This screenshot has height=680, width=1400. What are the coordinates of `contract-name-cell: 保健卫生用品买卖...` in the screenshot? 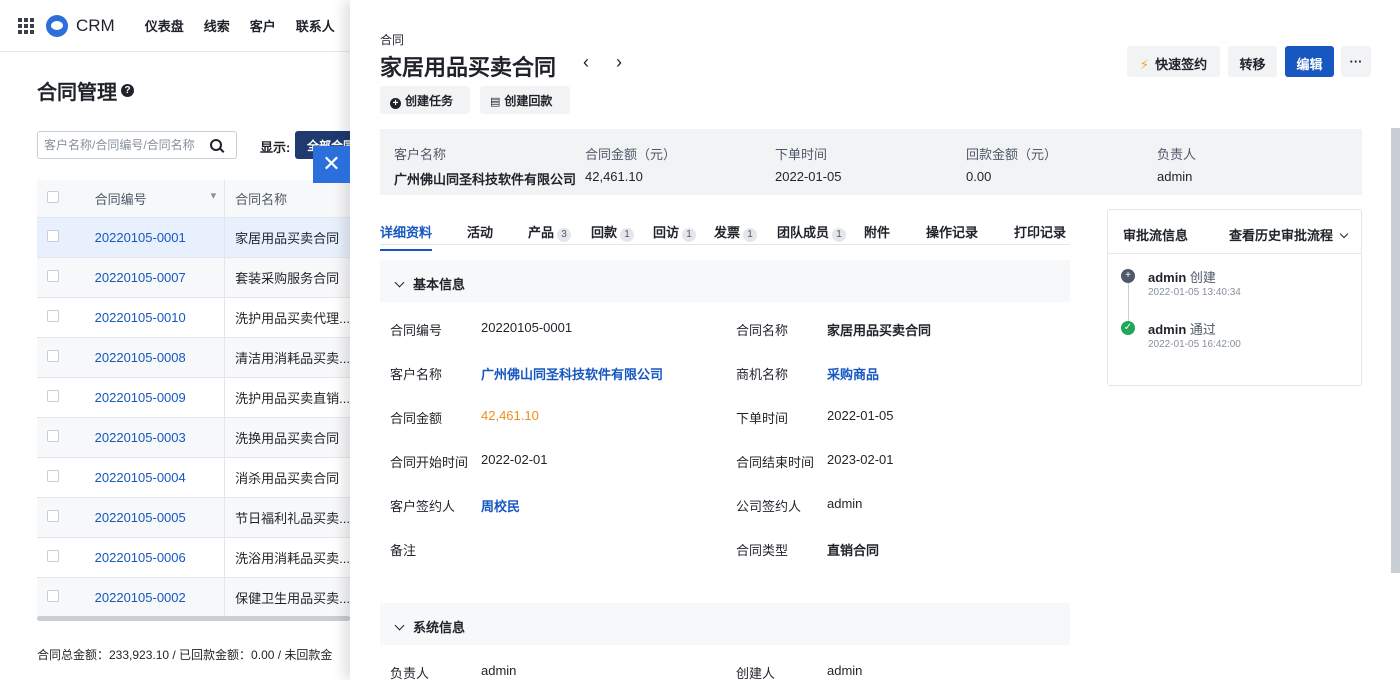 It's located at (287, 597).